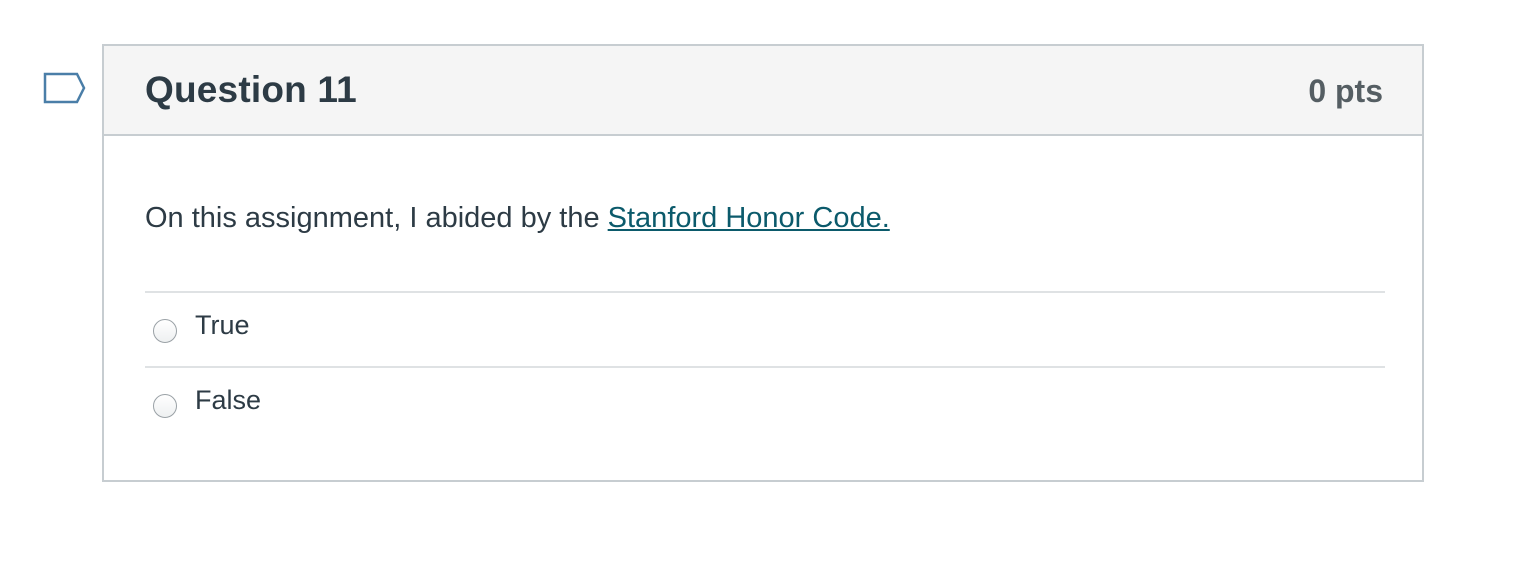 This screenshot has height=566, width=1534. I want to click on question-title: Question 11, so click(251, 89).